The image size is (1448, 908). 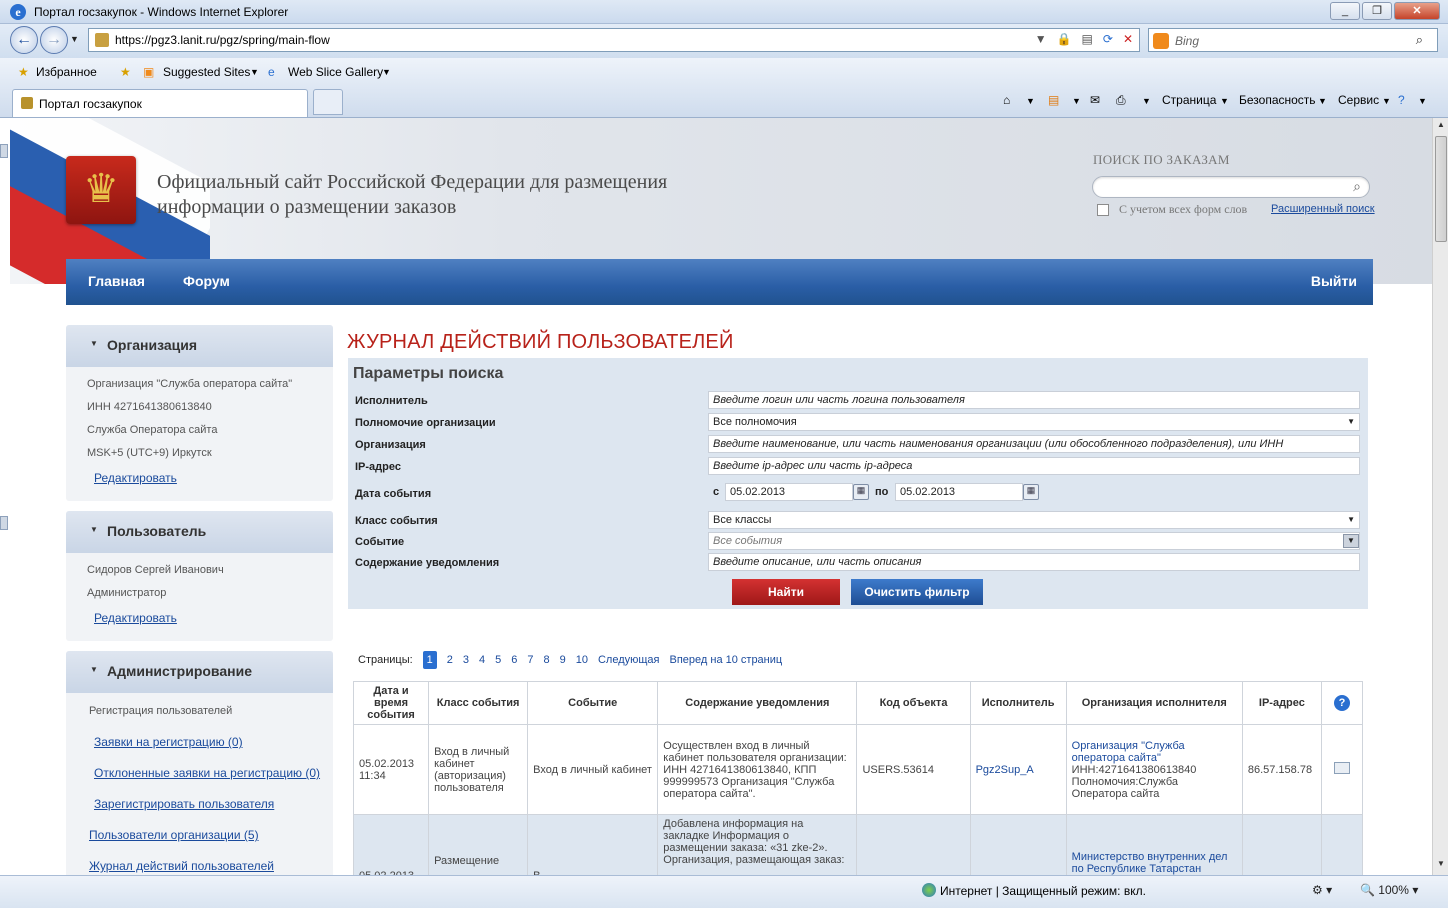 What do you see at coordinates (1441, 866) in the screenshot?
I see `scroll-down-icon: ▼` at bounding box center [1441, 866].